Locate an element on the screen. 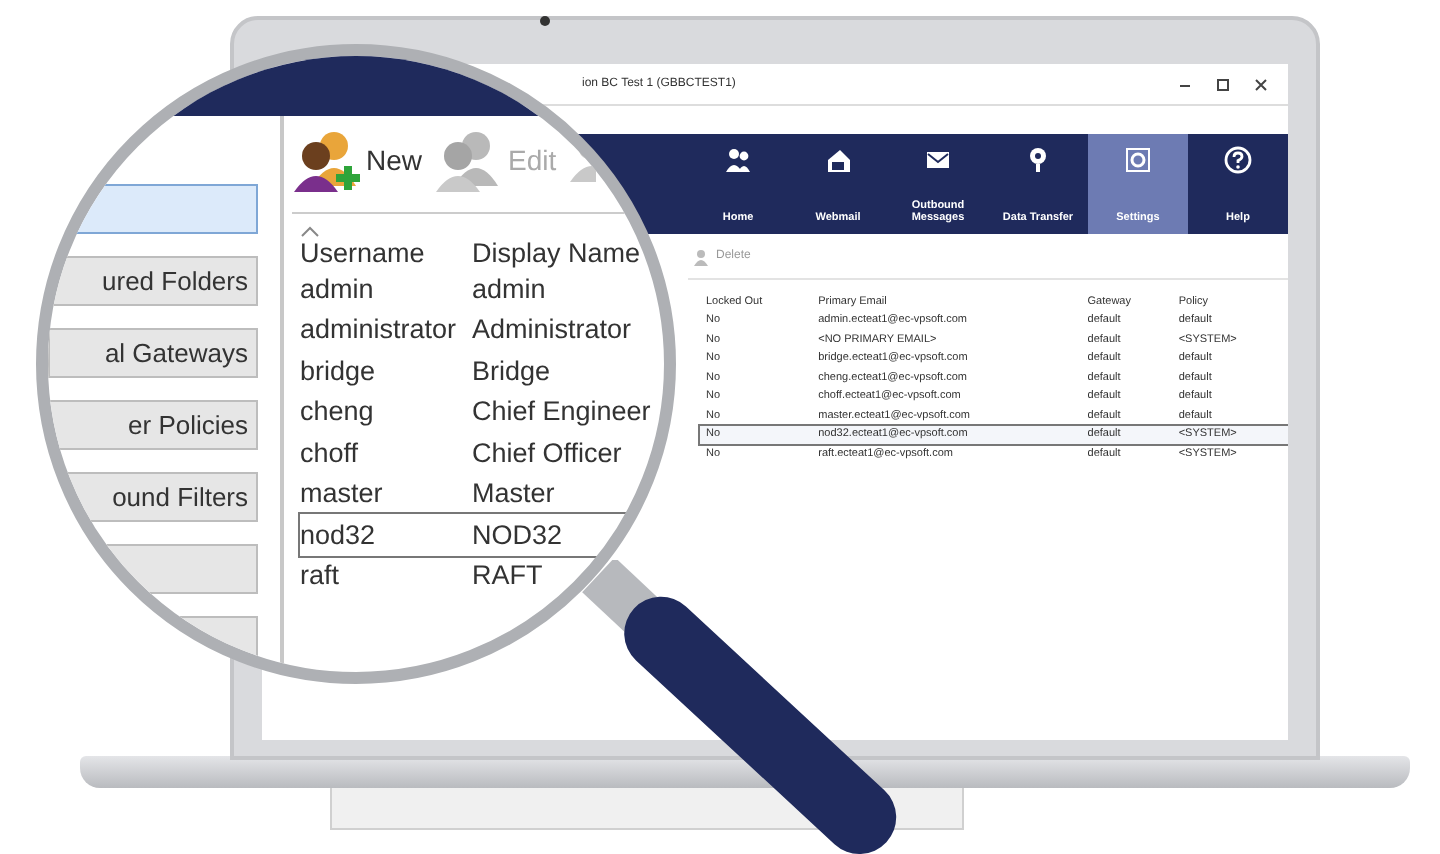 The image size is (1440, 854). envelope-icon is located at coordinates (938, 160).